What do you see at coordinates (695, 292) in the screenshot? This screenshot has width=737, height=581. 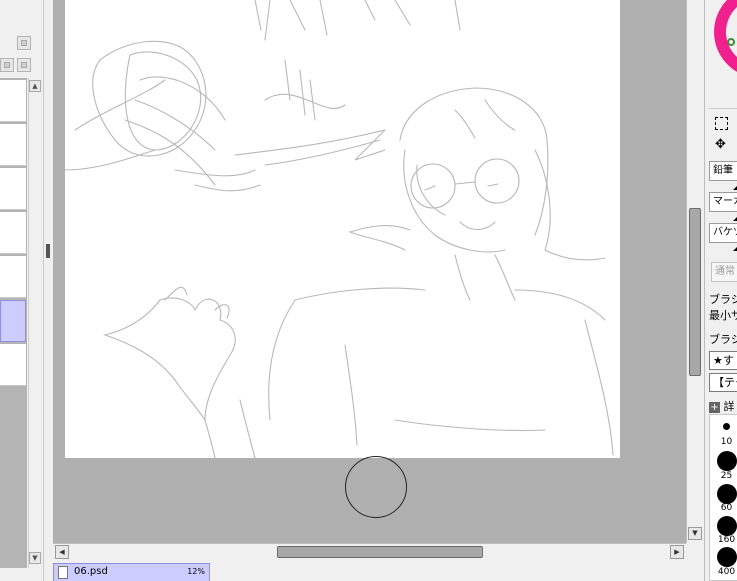 I see `vertical-scroll-thumb` at bounding box center [695, 292].